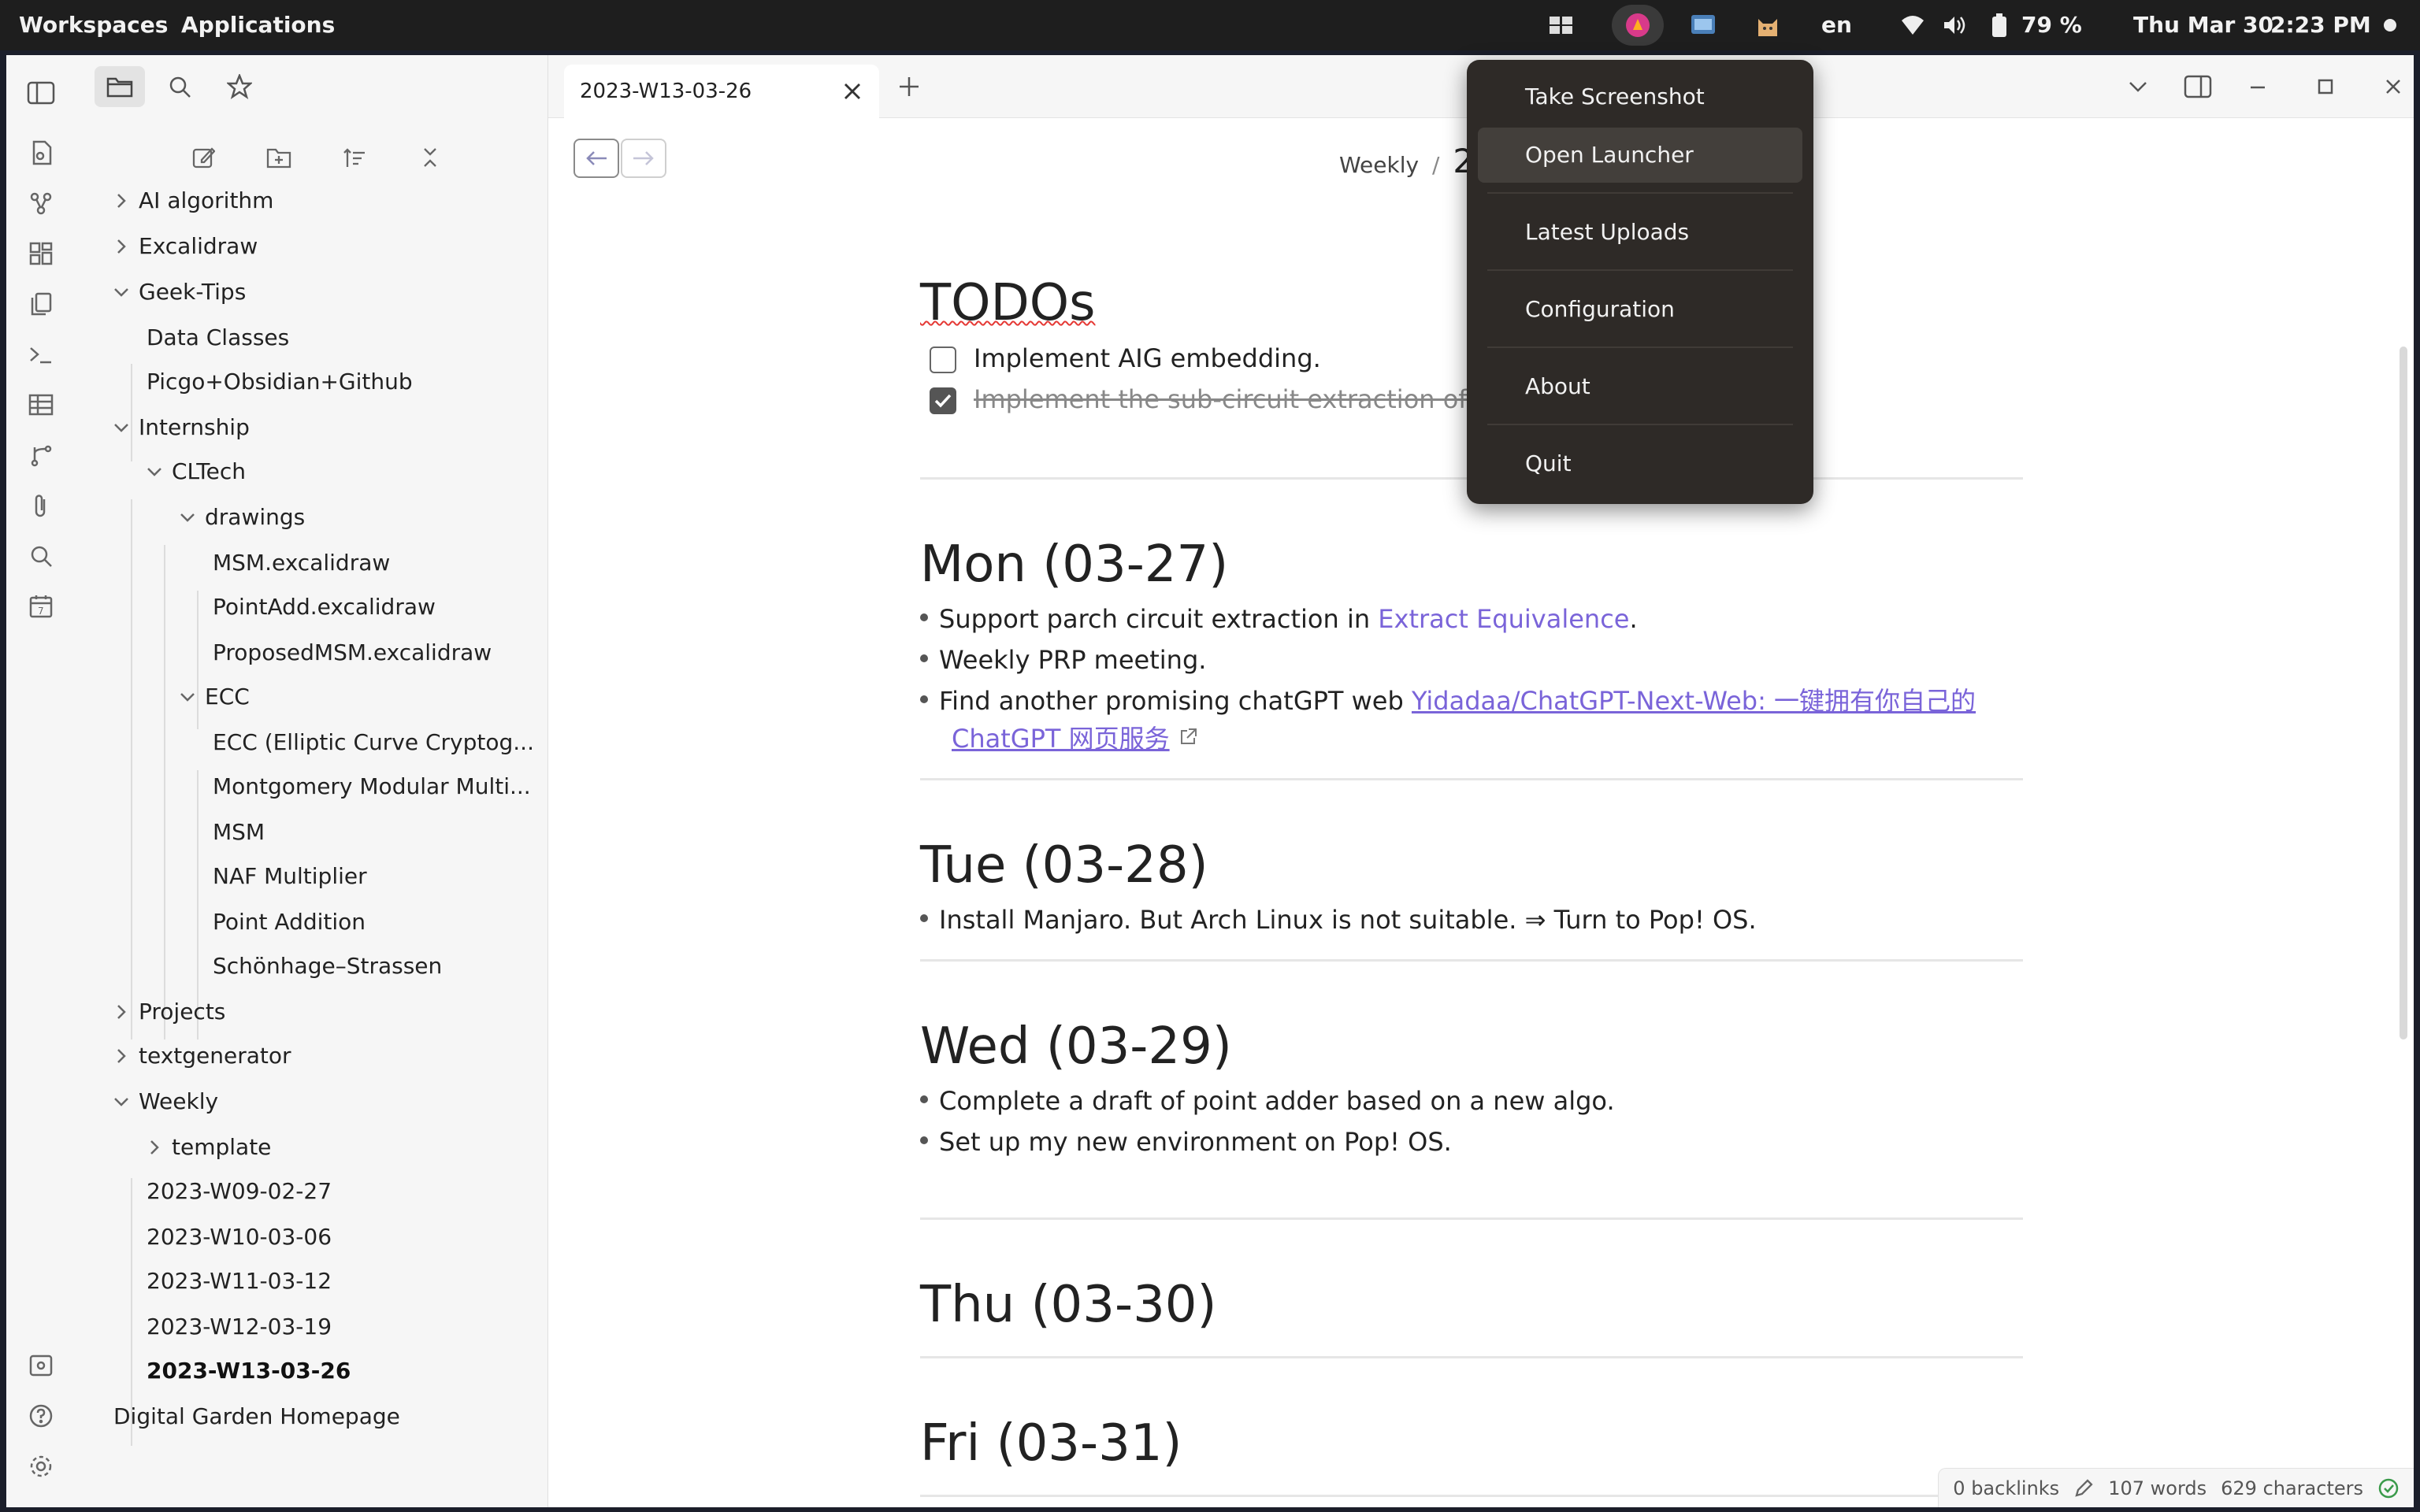 The width and height of the screenshot is (2420, 1512). I want to click on clock-date: Thu Mar 30, so click(2203, 25).